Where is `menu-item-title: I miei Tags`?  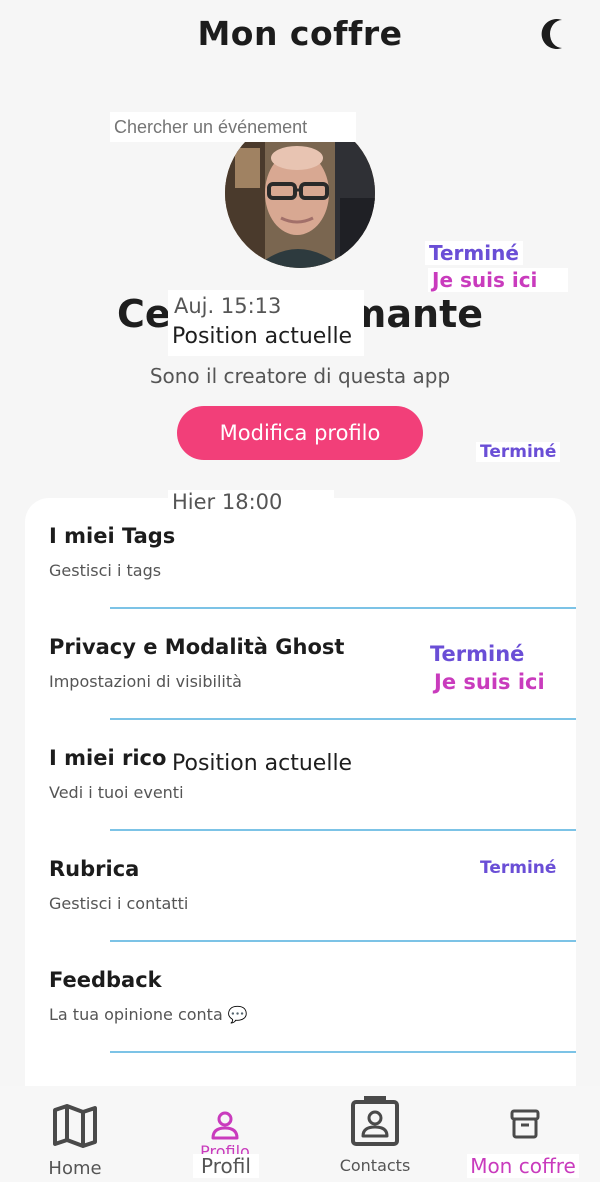
menu-item-title: I miei Tags is located at coordinates (112, 536).